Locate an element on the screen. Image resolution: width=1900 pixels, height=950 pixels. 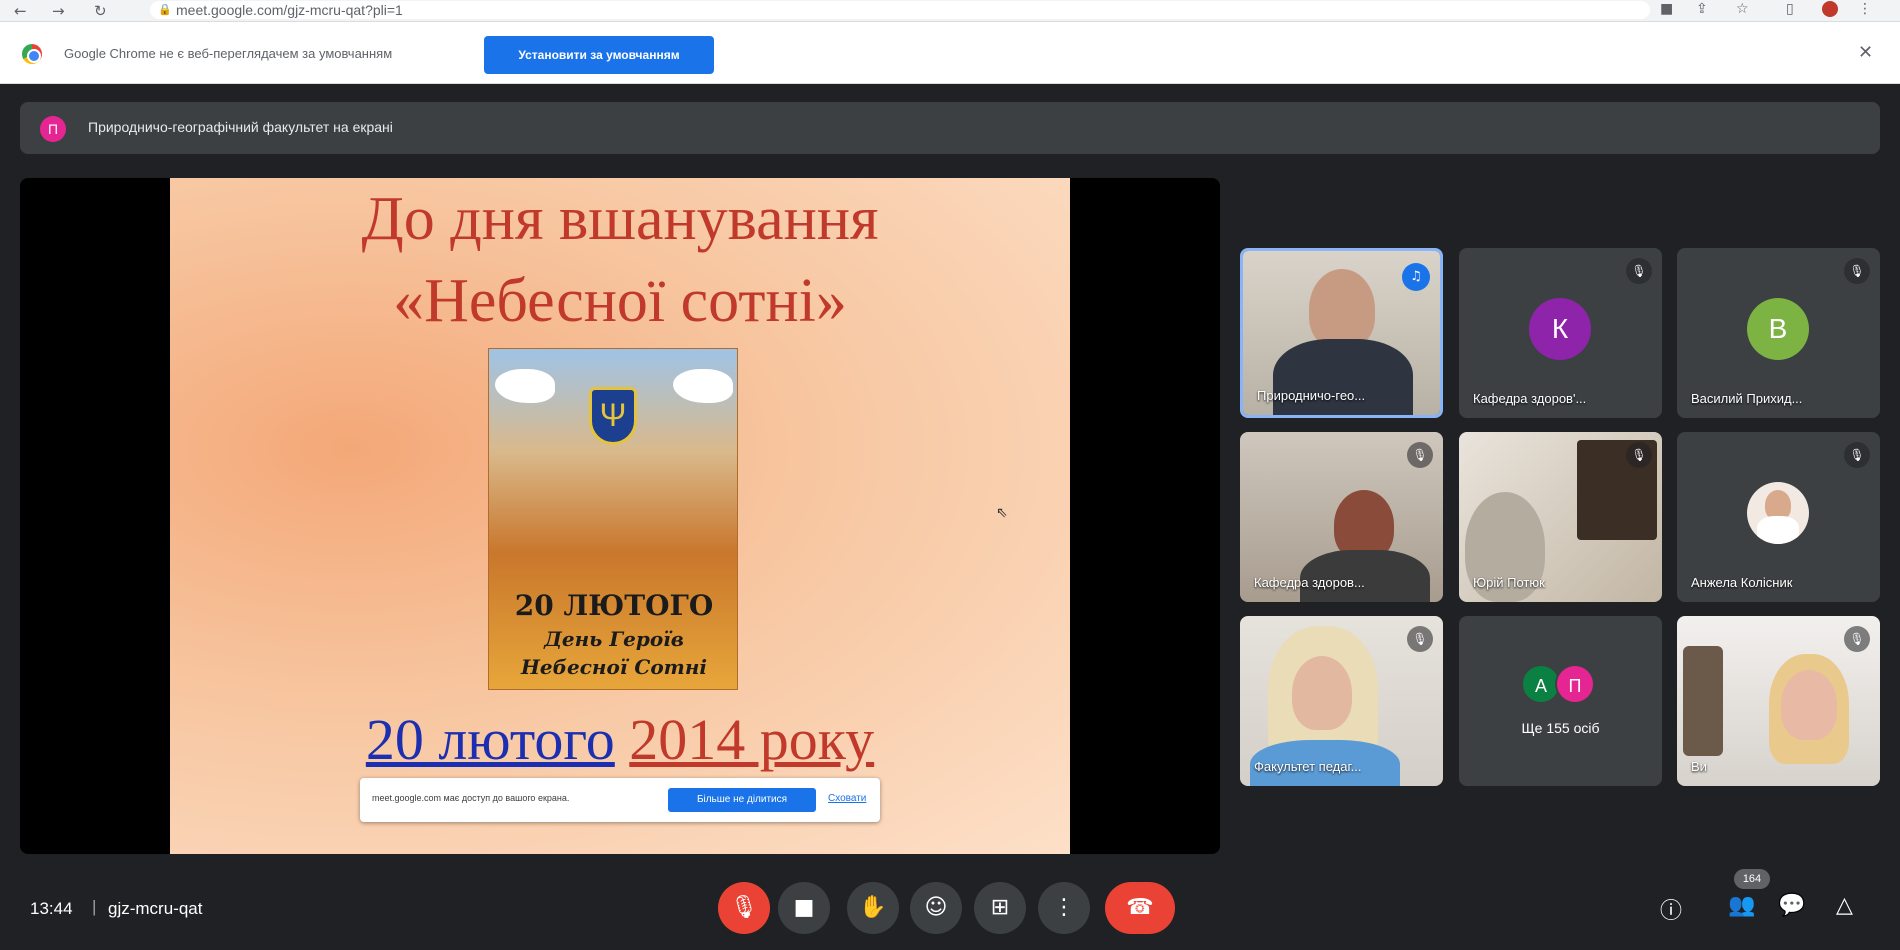
background-object is located at coordinates (1703, 701).